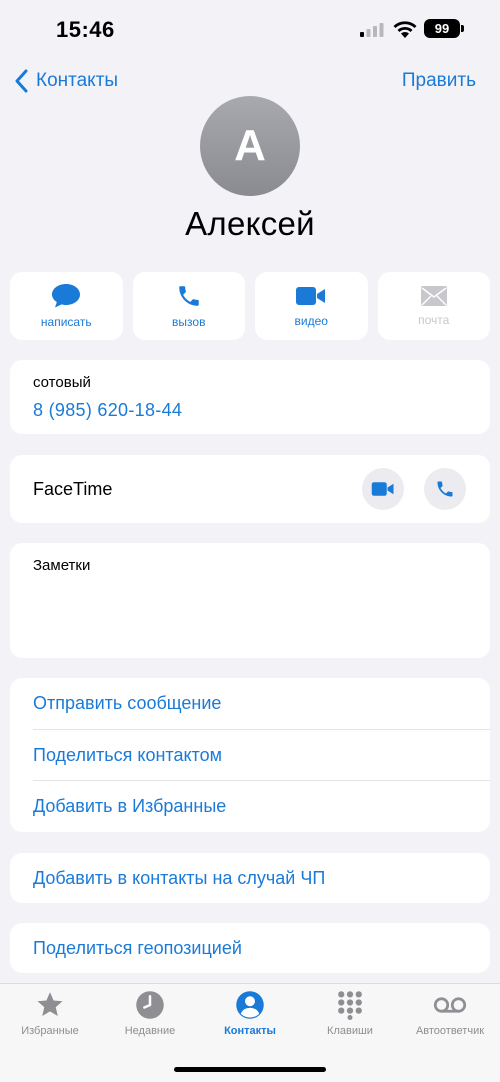 The height and width of the screenshot is (1082, 500). Describe the element at coordinates (261, 805) in the screenshot. I see `add-to-favorites-link: Добавить в Избранные` at that location.